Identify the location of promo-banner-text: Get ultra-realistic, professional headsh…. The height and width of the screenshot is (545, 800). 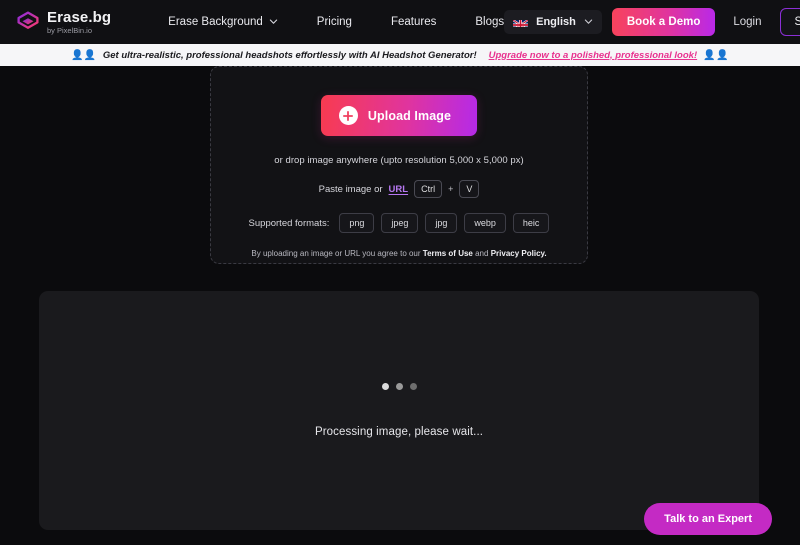
(289, 55).